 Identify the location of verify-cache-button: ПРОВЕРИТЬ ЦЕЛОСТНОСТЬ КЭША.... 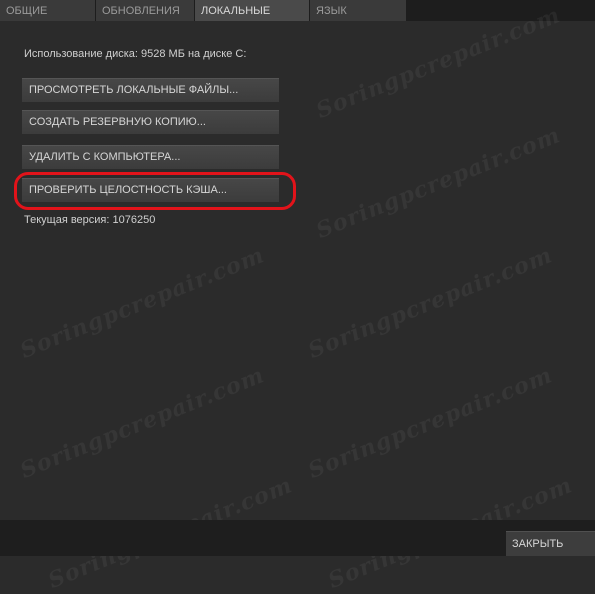
(150, 190).